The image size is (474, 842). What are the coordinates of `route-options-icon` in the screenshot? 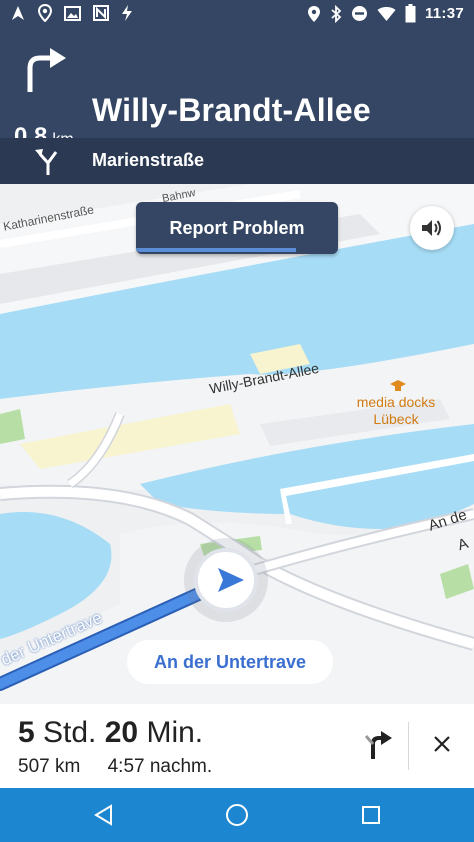 It's located at (378, 745).